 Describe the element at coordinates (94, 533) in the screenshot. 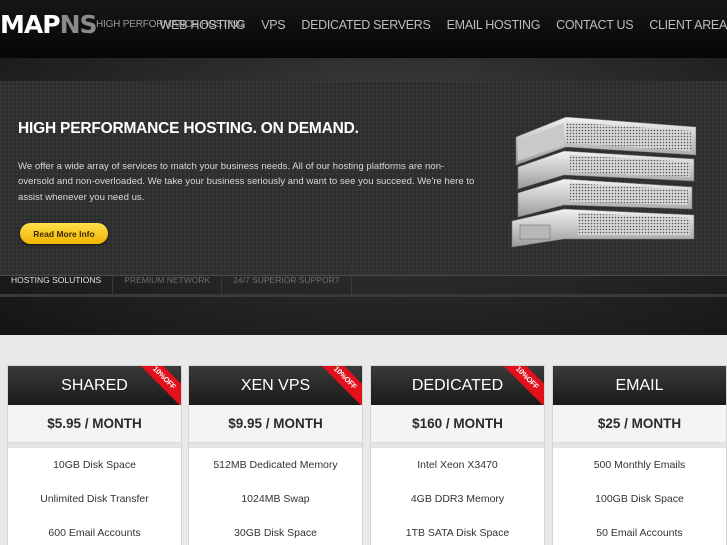

I see `plan-feature: 600 Email Accounts` at that location.